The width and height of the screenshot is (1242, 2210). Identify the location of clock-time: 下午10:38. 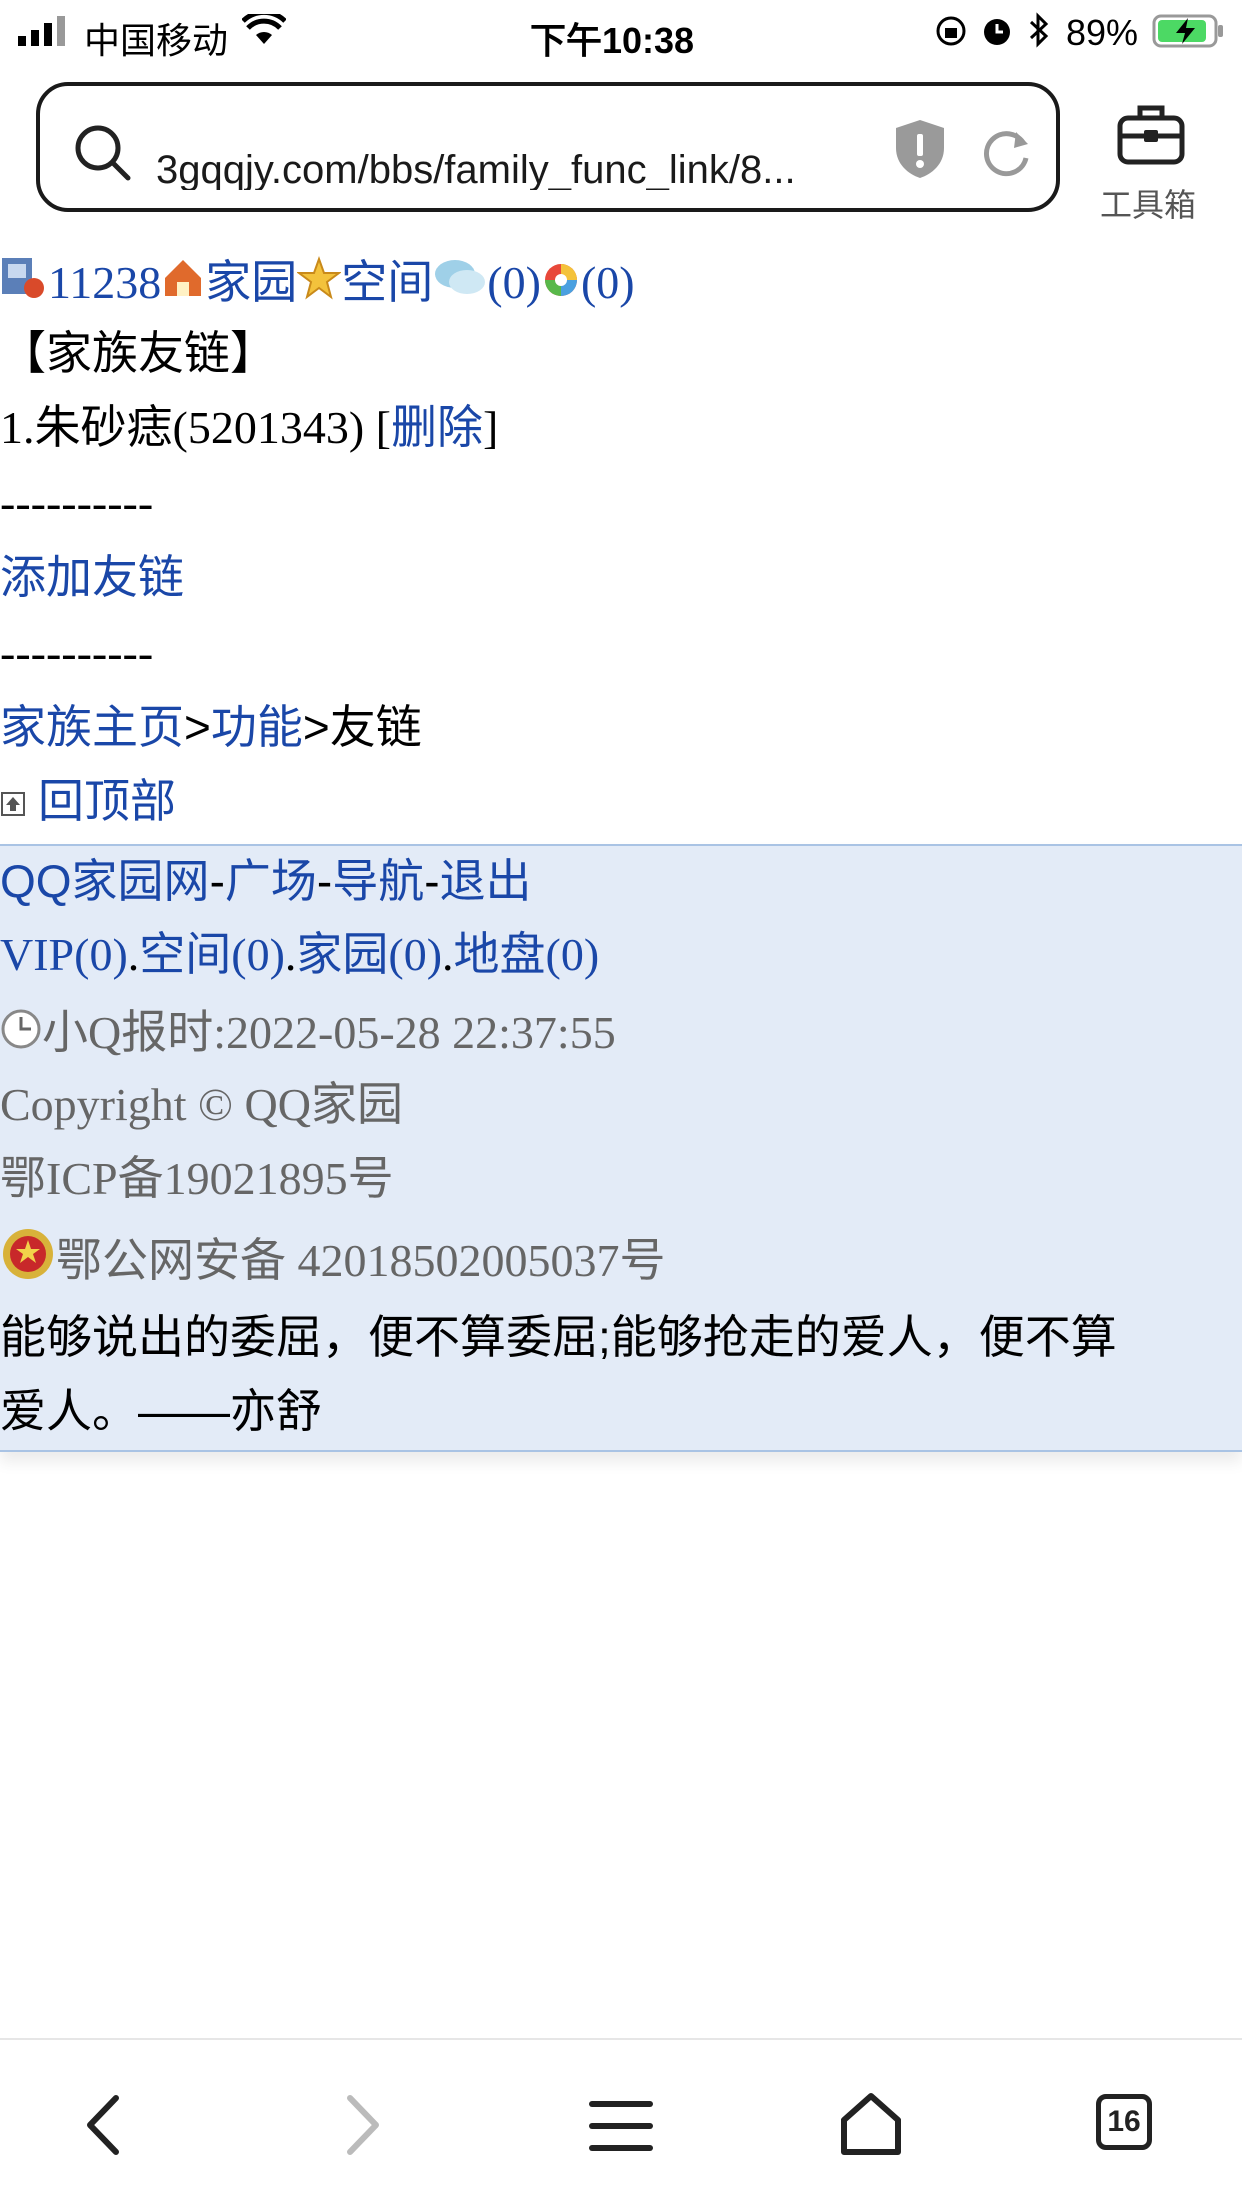
(612, 40).